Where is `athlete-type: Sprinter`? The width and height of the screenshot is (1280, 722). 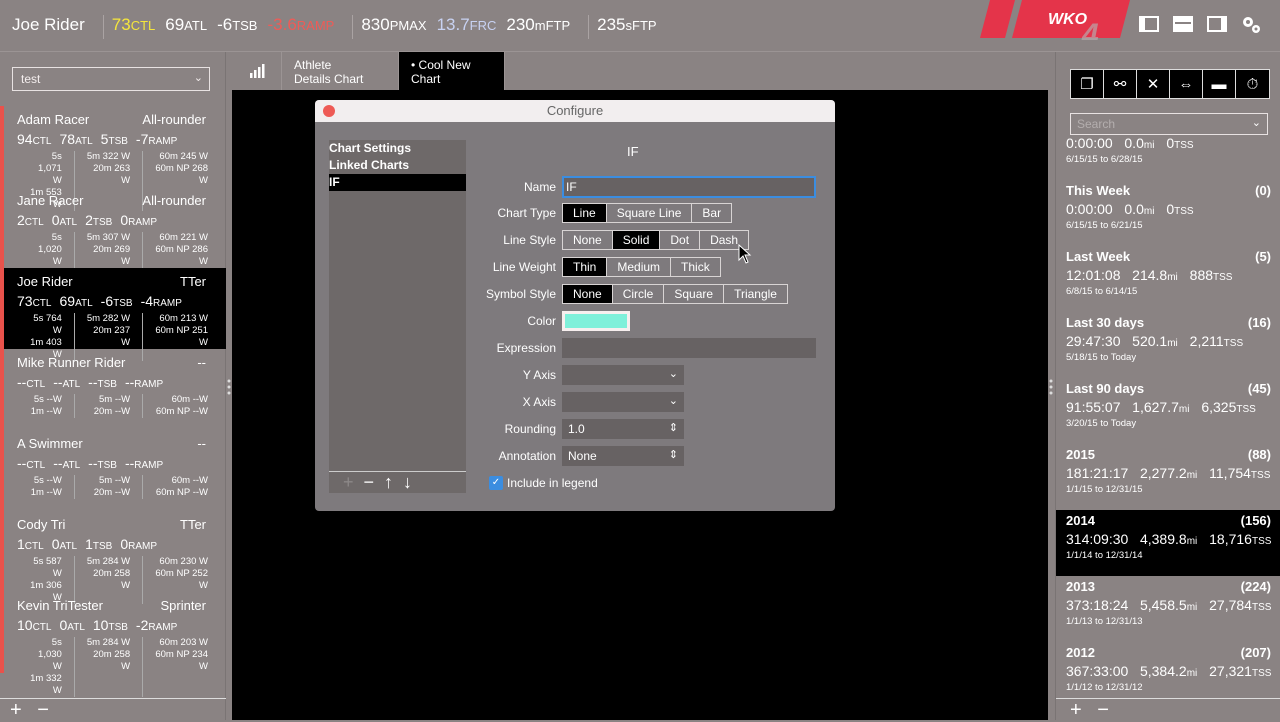
athlete-type: Sprinter is located at coordinates (183, 605).